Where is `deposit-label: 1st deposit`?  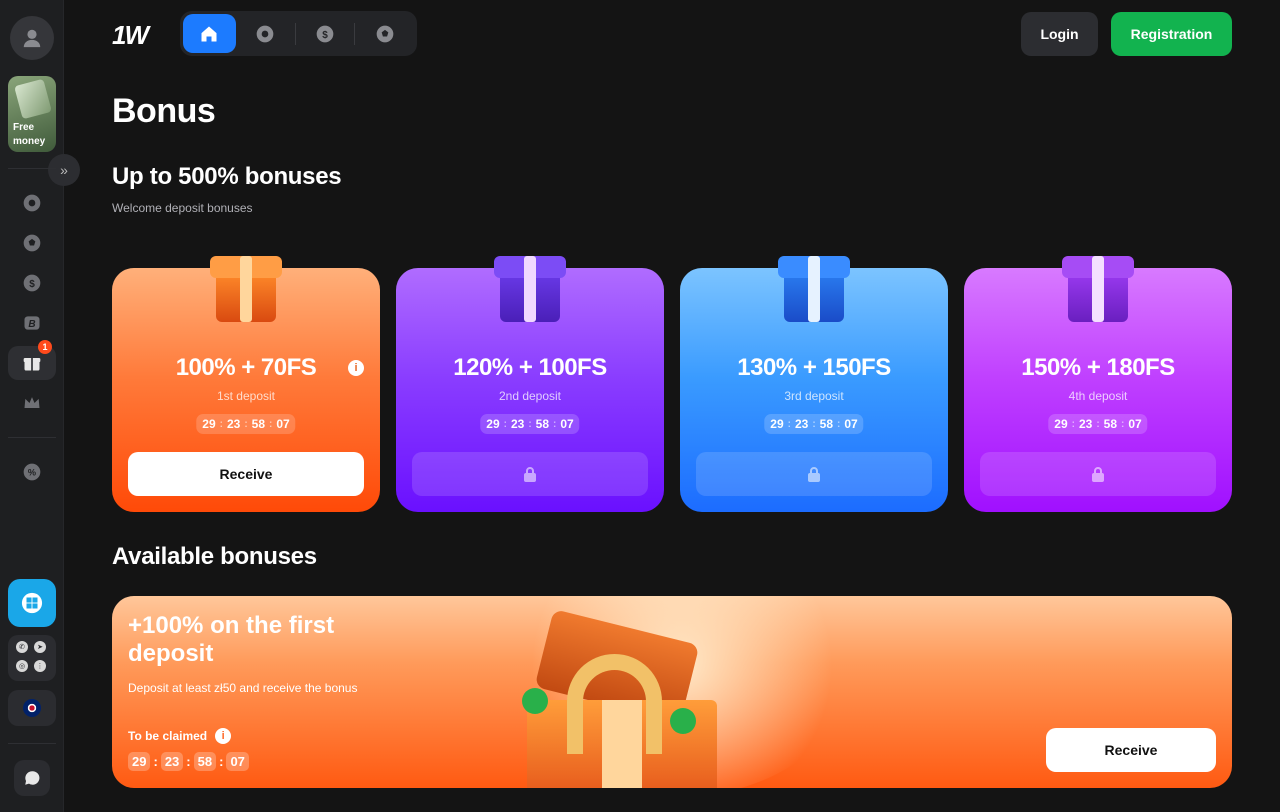
deposit-label: 1st deposit is located at coordinates (246, 396).